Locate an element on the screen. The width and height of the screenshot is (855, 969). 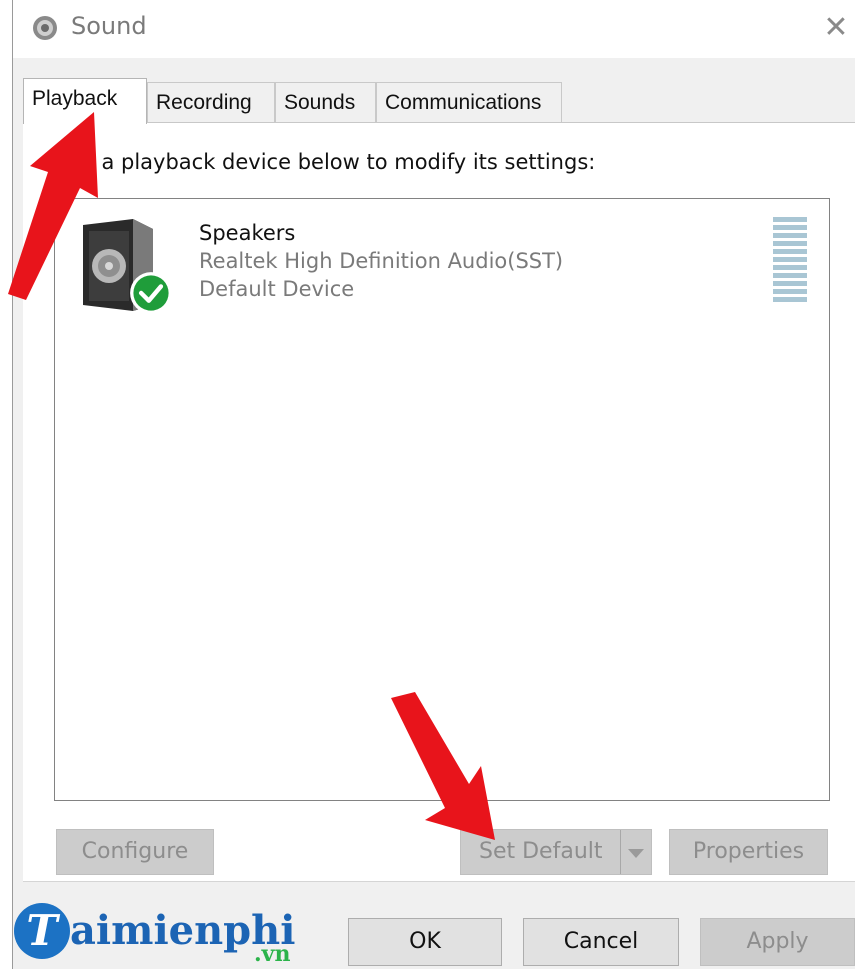
configure-button: Configure is located at coordinates (135, 852).